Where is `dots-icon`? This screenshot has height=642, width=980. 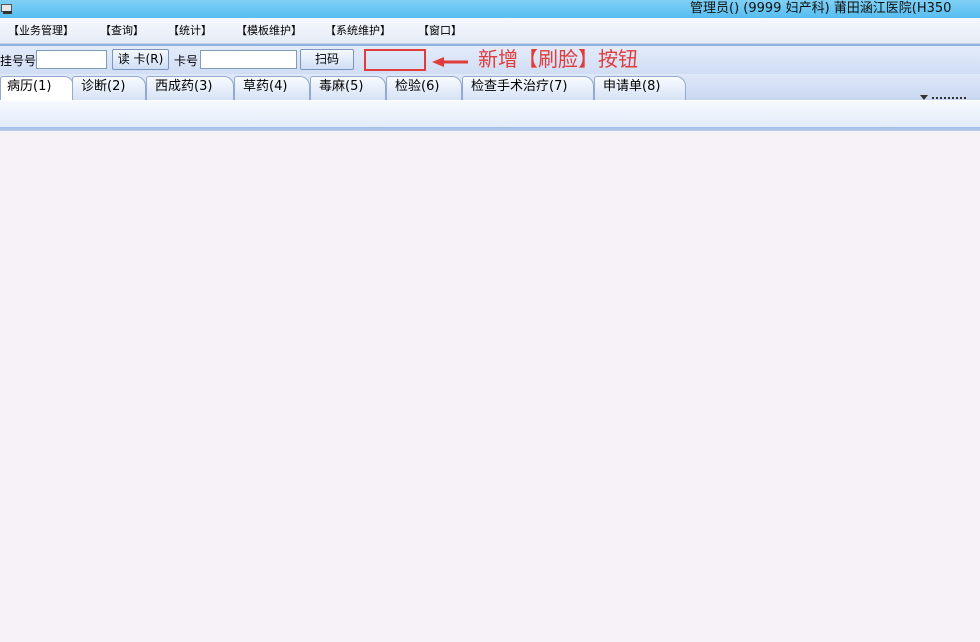 dots-icon is located at coordinates (950, 98).